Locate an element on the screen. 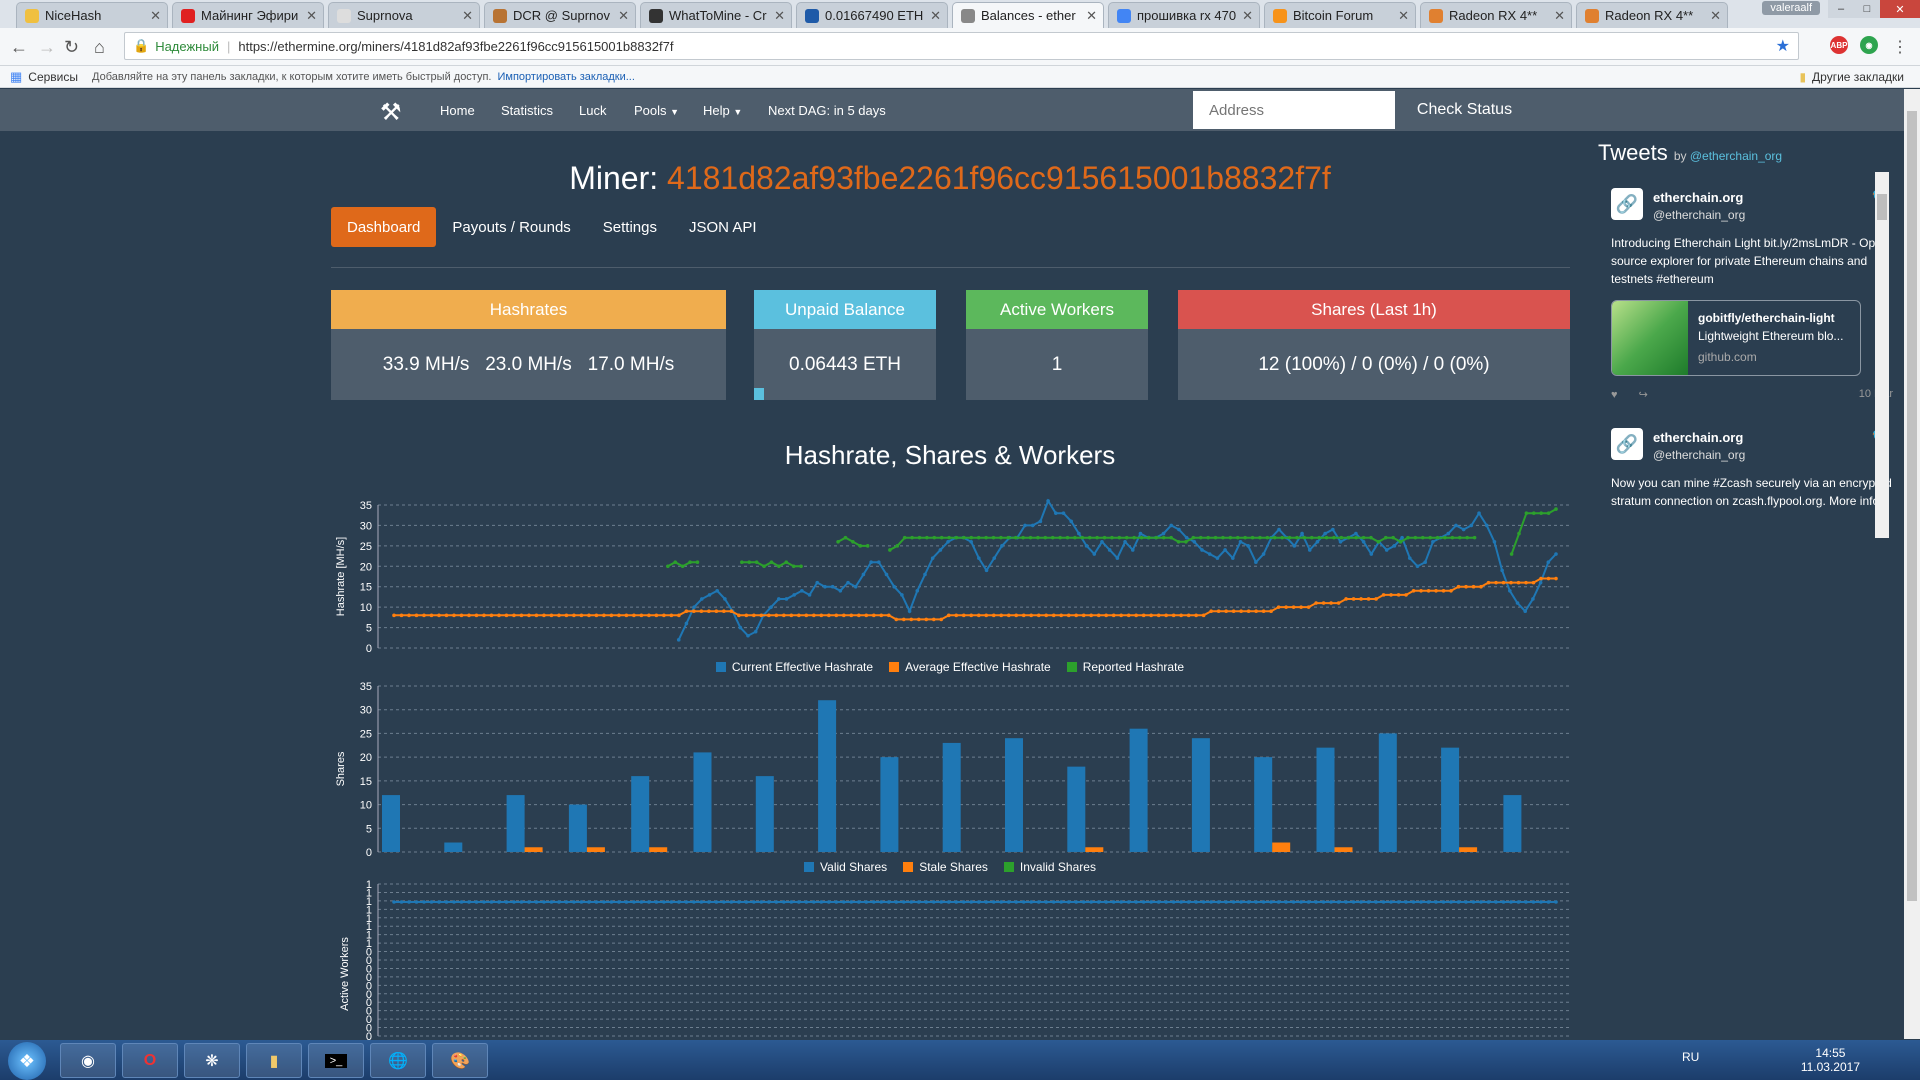 Image resolution: width=1920 pixels, height=1080 pixels. legend-invalid-shares: Invalid Shares is located at coordinates (1049, 867).